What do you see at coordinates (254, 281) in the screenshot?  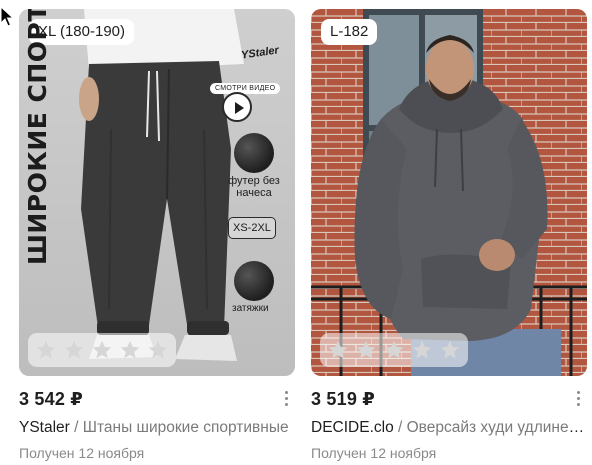 I see `drawstring-swatch` at bounding box center [254, 281].